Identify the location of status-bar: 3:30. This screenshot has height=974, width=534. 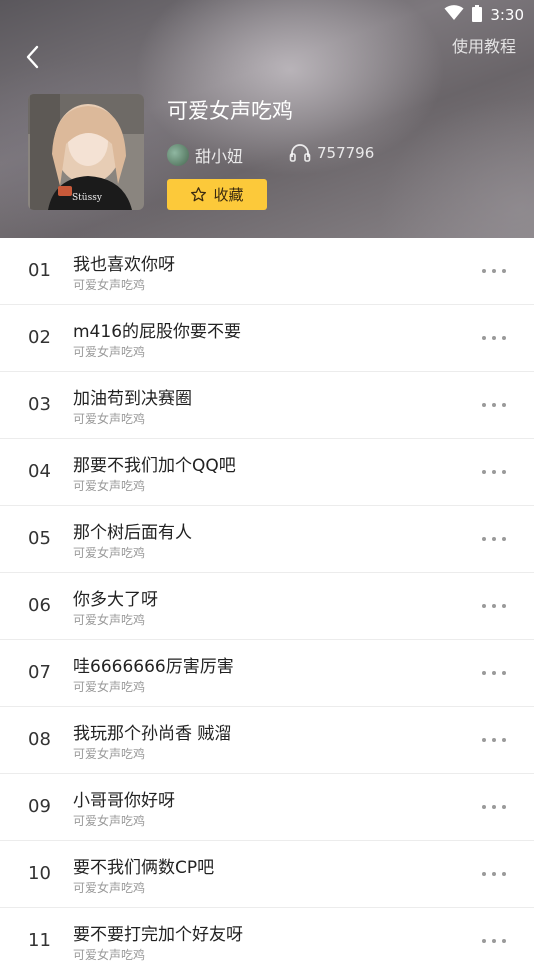
(484, 15).